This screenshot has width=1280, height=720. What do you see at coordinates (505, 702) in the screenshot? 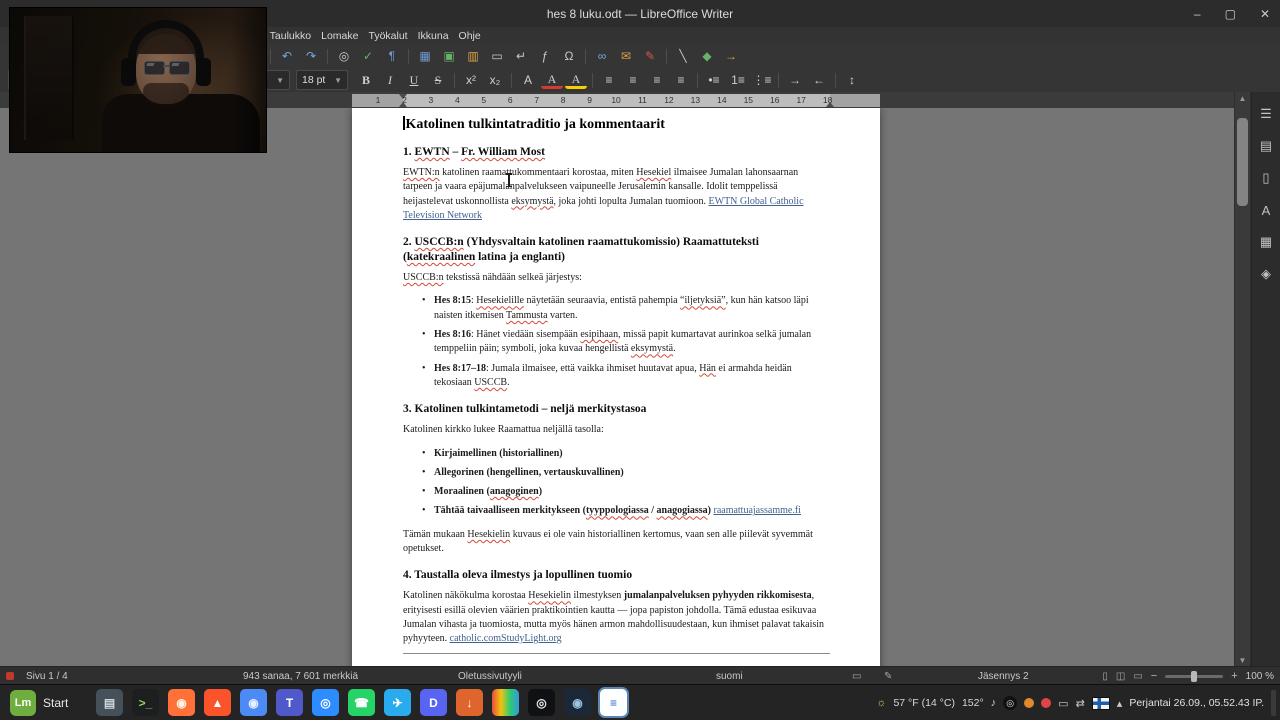
I see `taskbar-app-variety` at bounding box center [505, 702].